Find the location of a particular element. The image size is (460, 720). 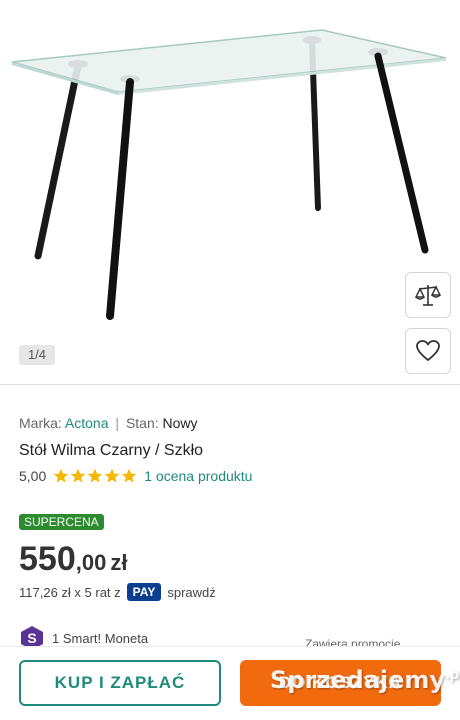

product-price: 550,00 zł is located at coordinates (73, 559).